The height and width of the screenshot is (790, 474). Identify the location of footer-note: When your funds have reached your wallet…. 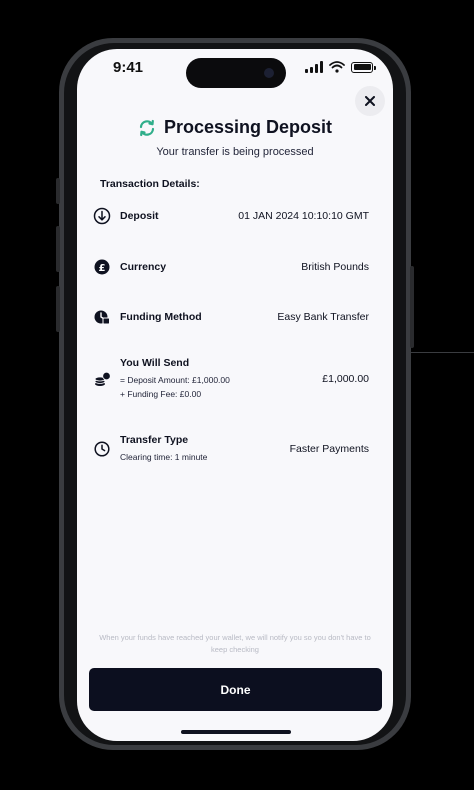
(235, 643).